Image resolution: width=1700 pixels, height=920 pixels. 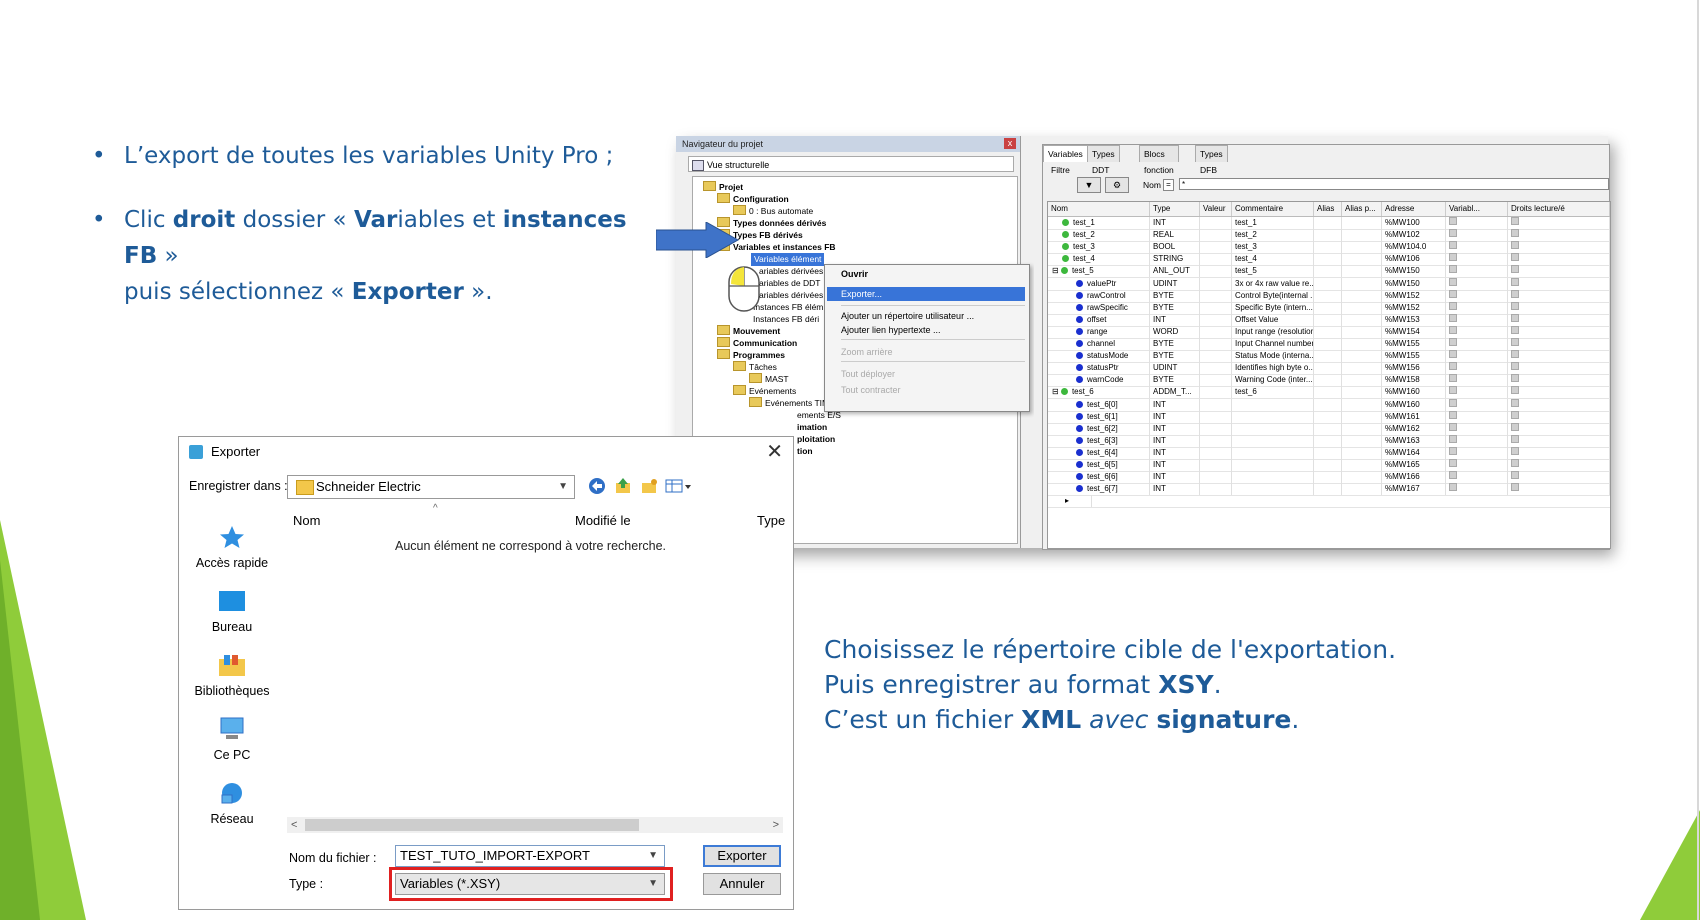 What do you see at coordinates (1329, 344) in the screenshot?
I see `table-row: channel BYTE Input Channel number %MW155` at bounding box center [1329, 344].